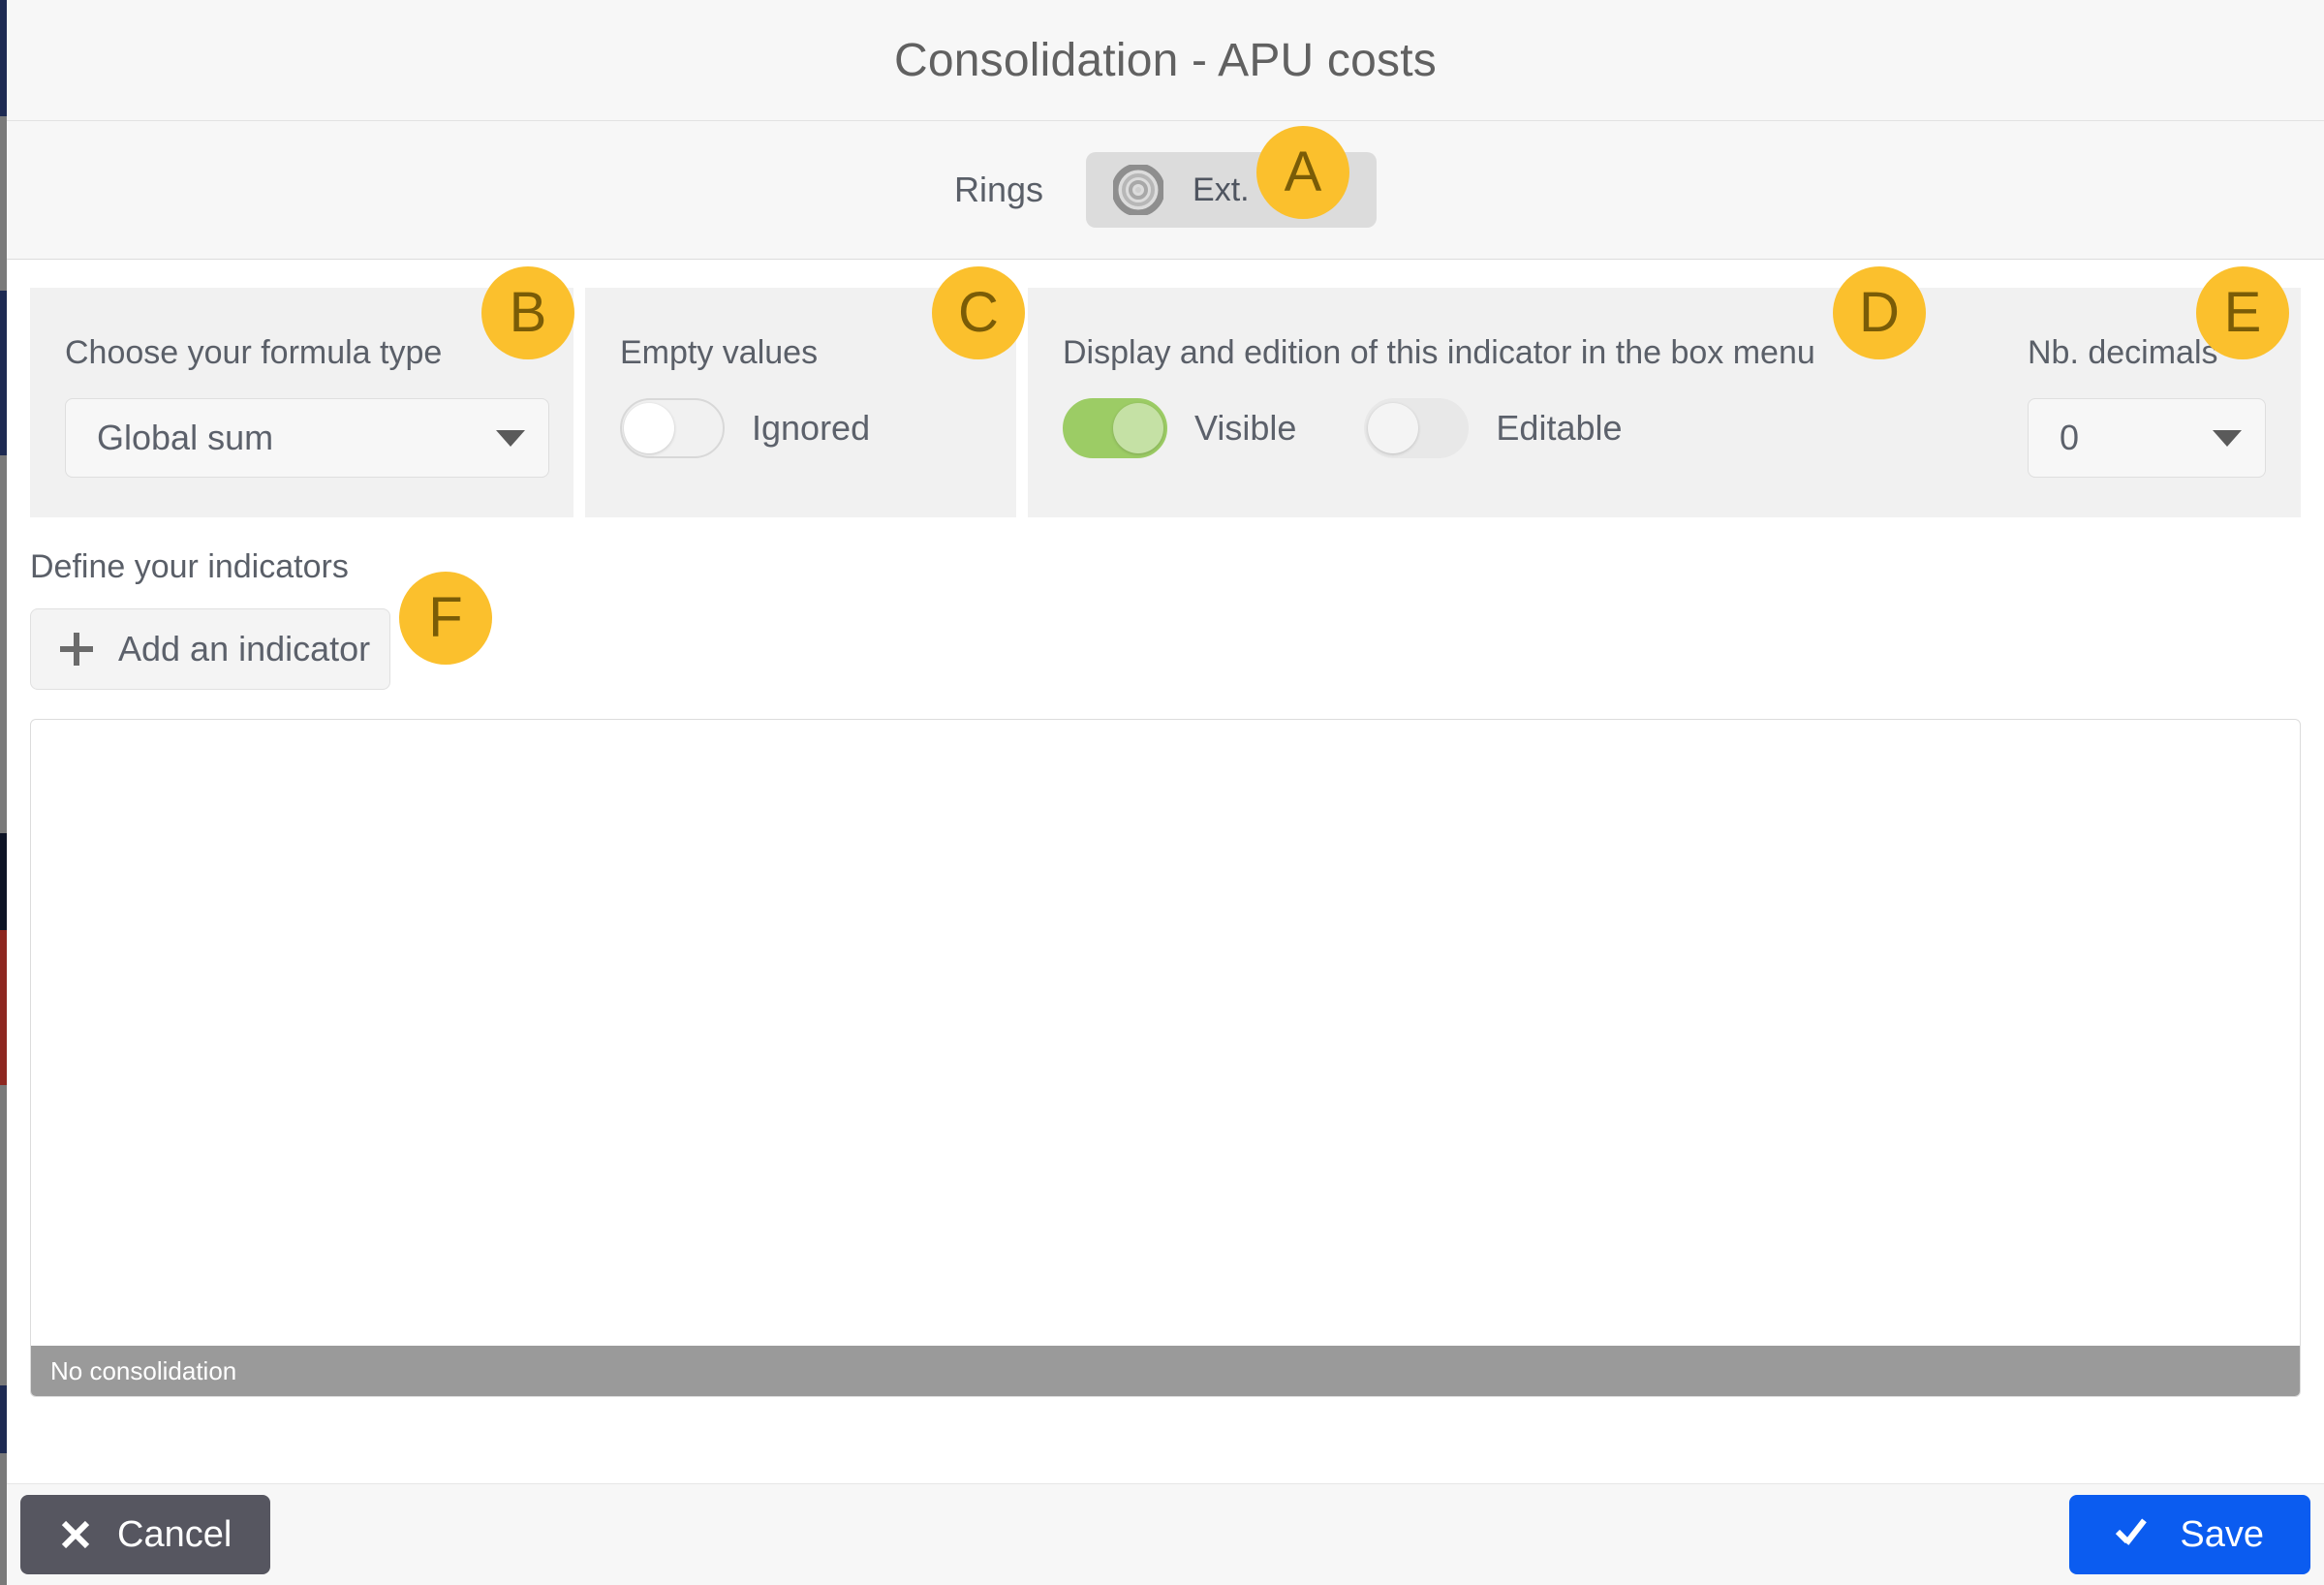 The image size is (2324, 1585). I want to click on background-app-edge, so click(3, 792).